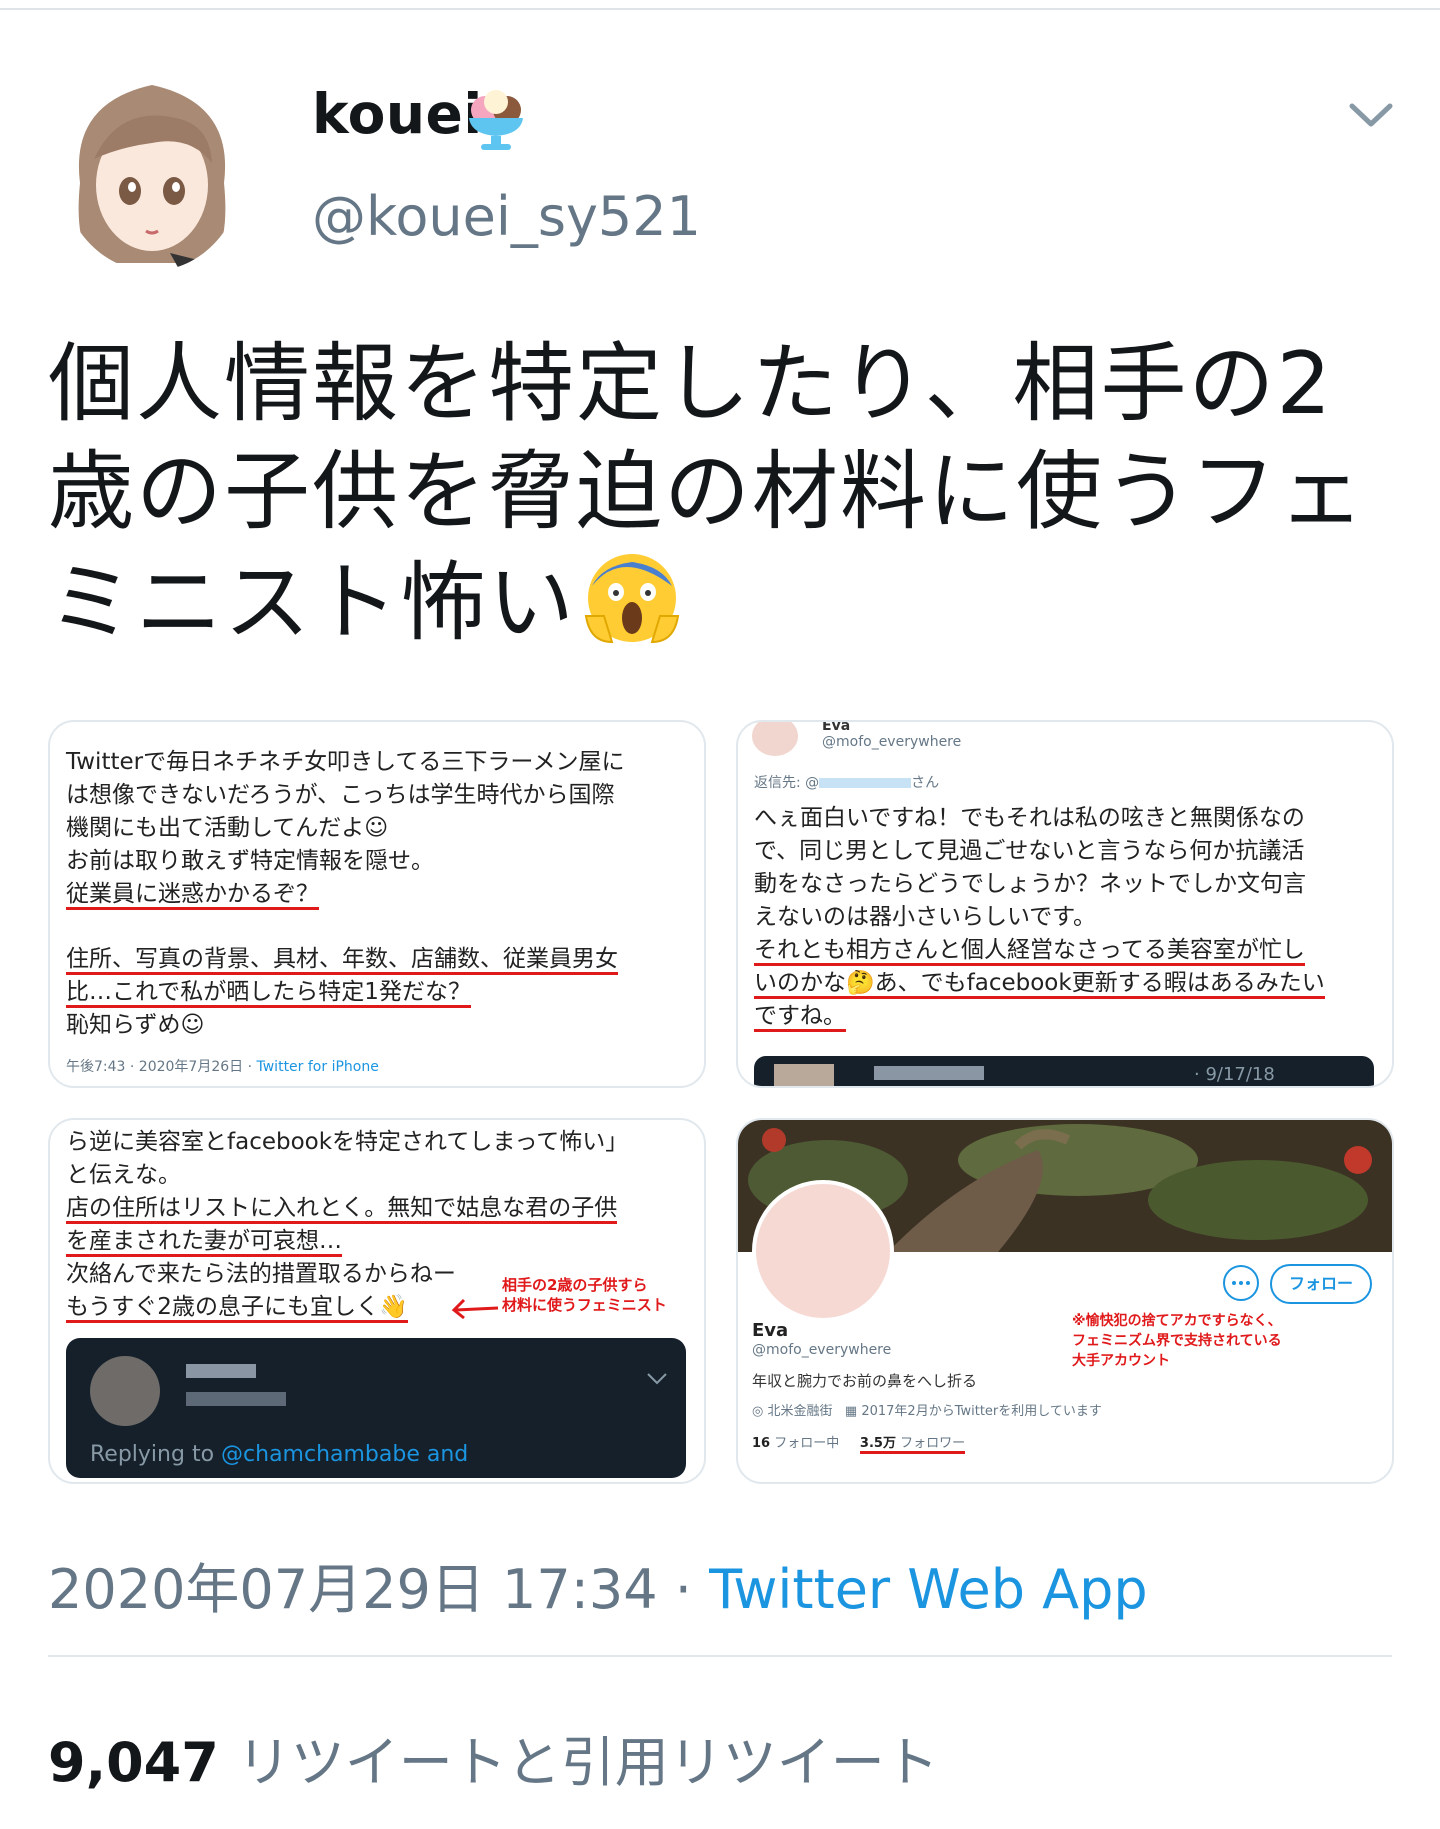 The height and width of the screenshot is (1829, 1440). What do you see at coordinates (632, 599) in the screenshot?
I see `screaming-face-icon` at bounding box center [632, 599].